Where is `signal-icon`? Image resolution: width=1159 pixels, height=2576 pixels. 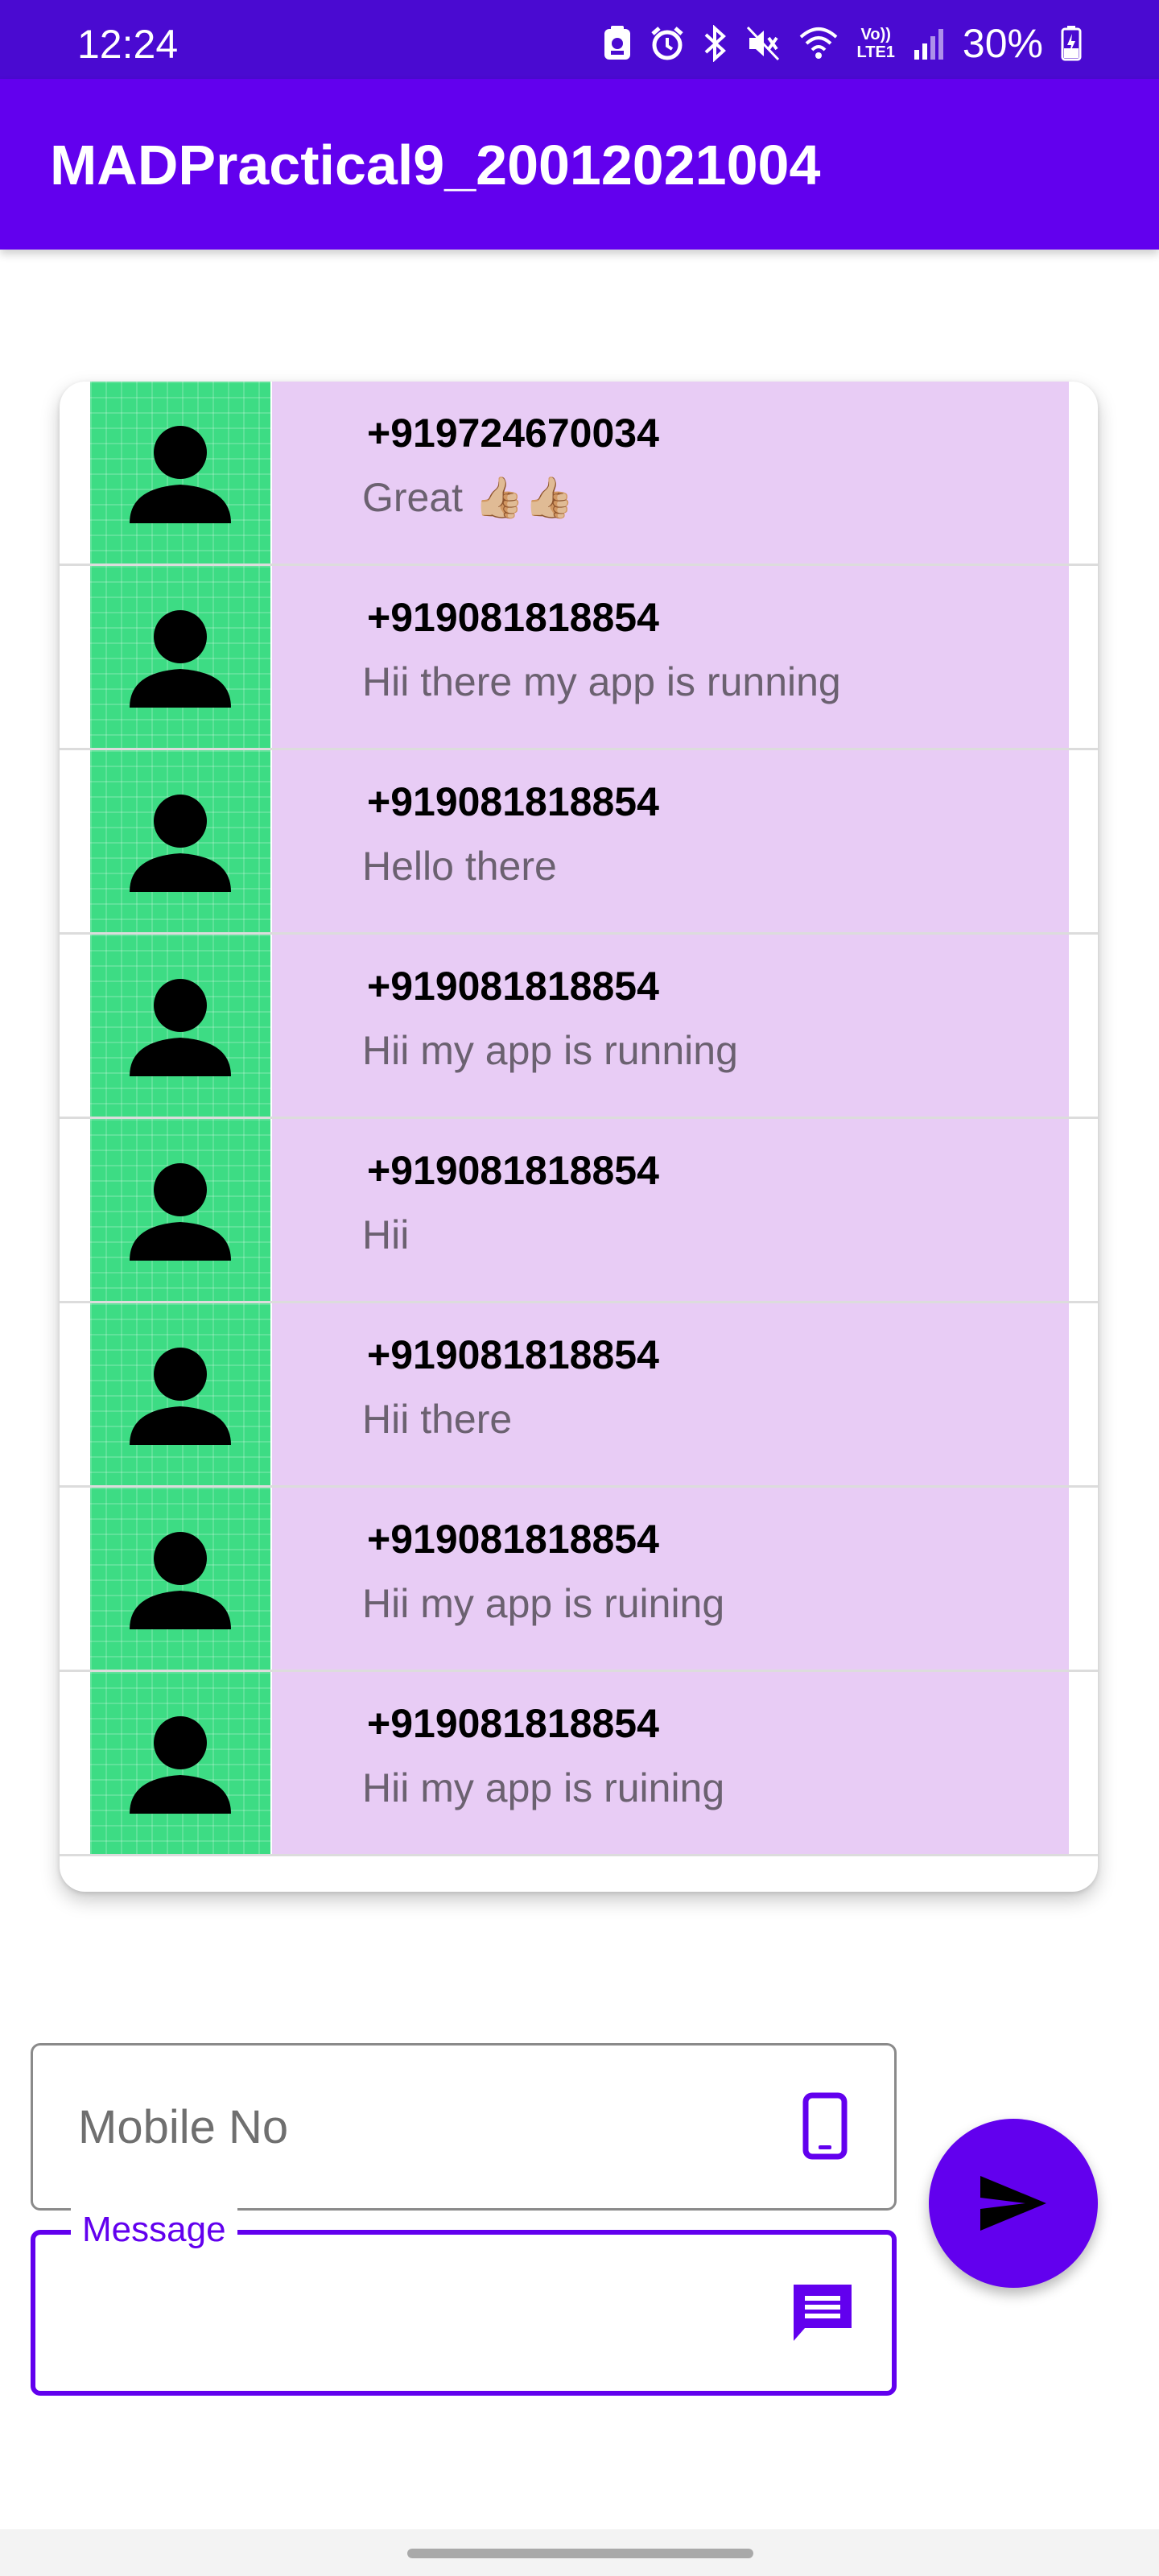 signal-icon is located at coordinates (929, 43).